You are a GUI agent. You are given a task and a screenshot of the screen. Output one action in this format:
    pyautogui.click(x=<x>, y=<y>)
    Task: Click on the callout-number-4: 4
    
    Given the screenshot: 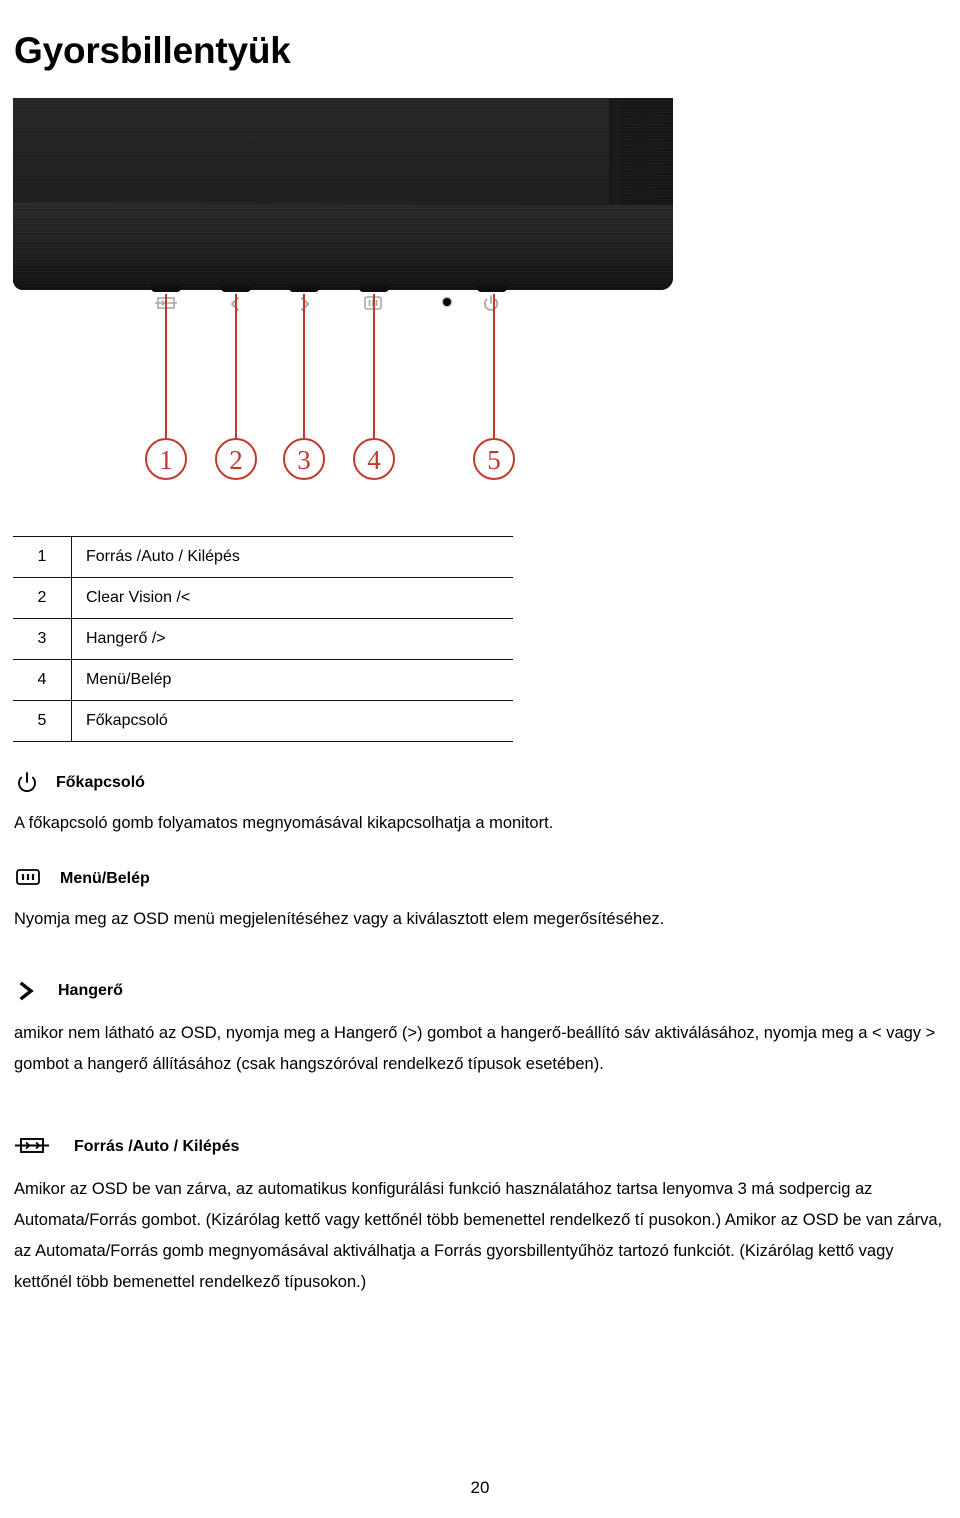 What is the action you would take?
    pyautogui.click(x=374, y=459)
    